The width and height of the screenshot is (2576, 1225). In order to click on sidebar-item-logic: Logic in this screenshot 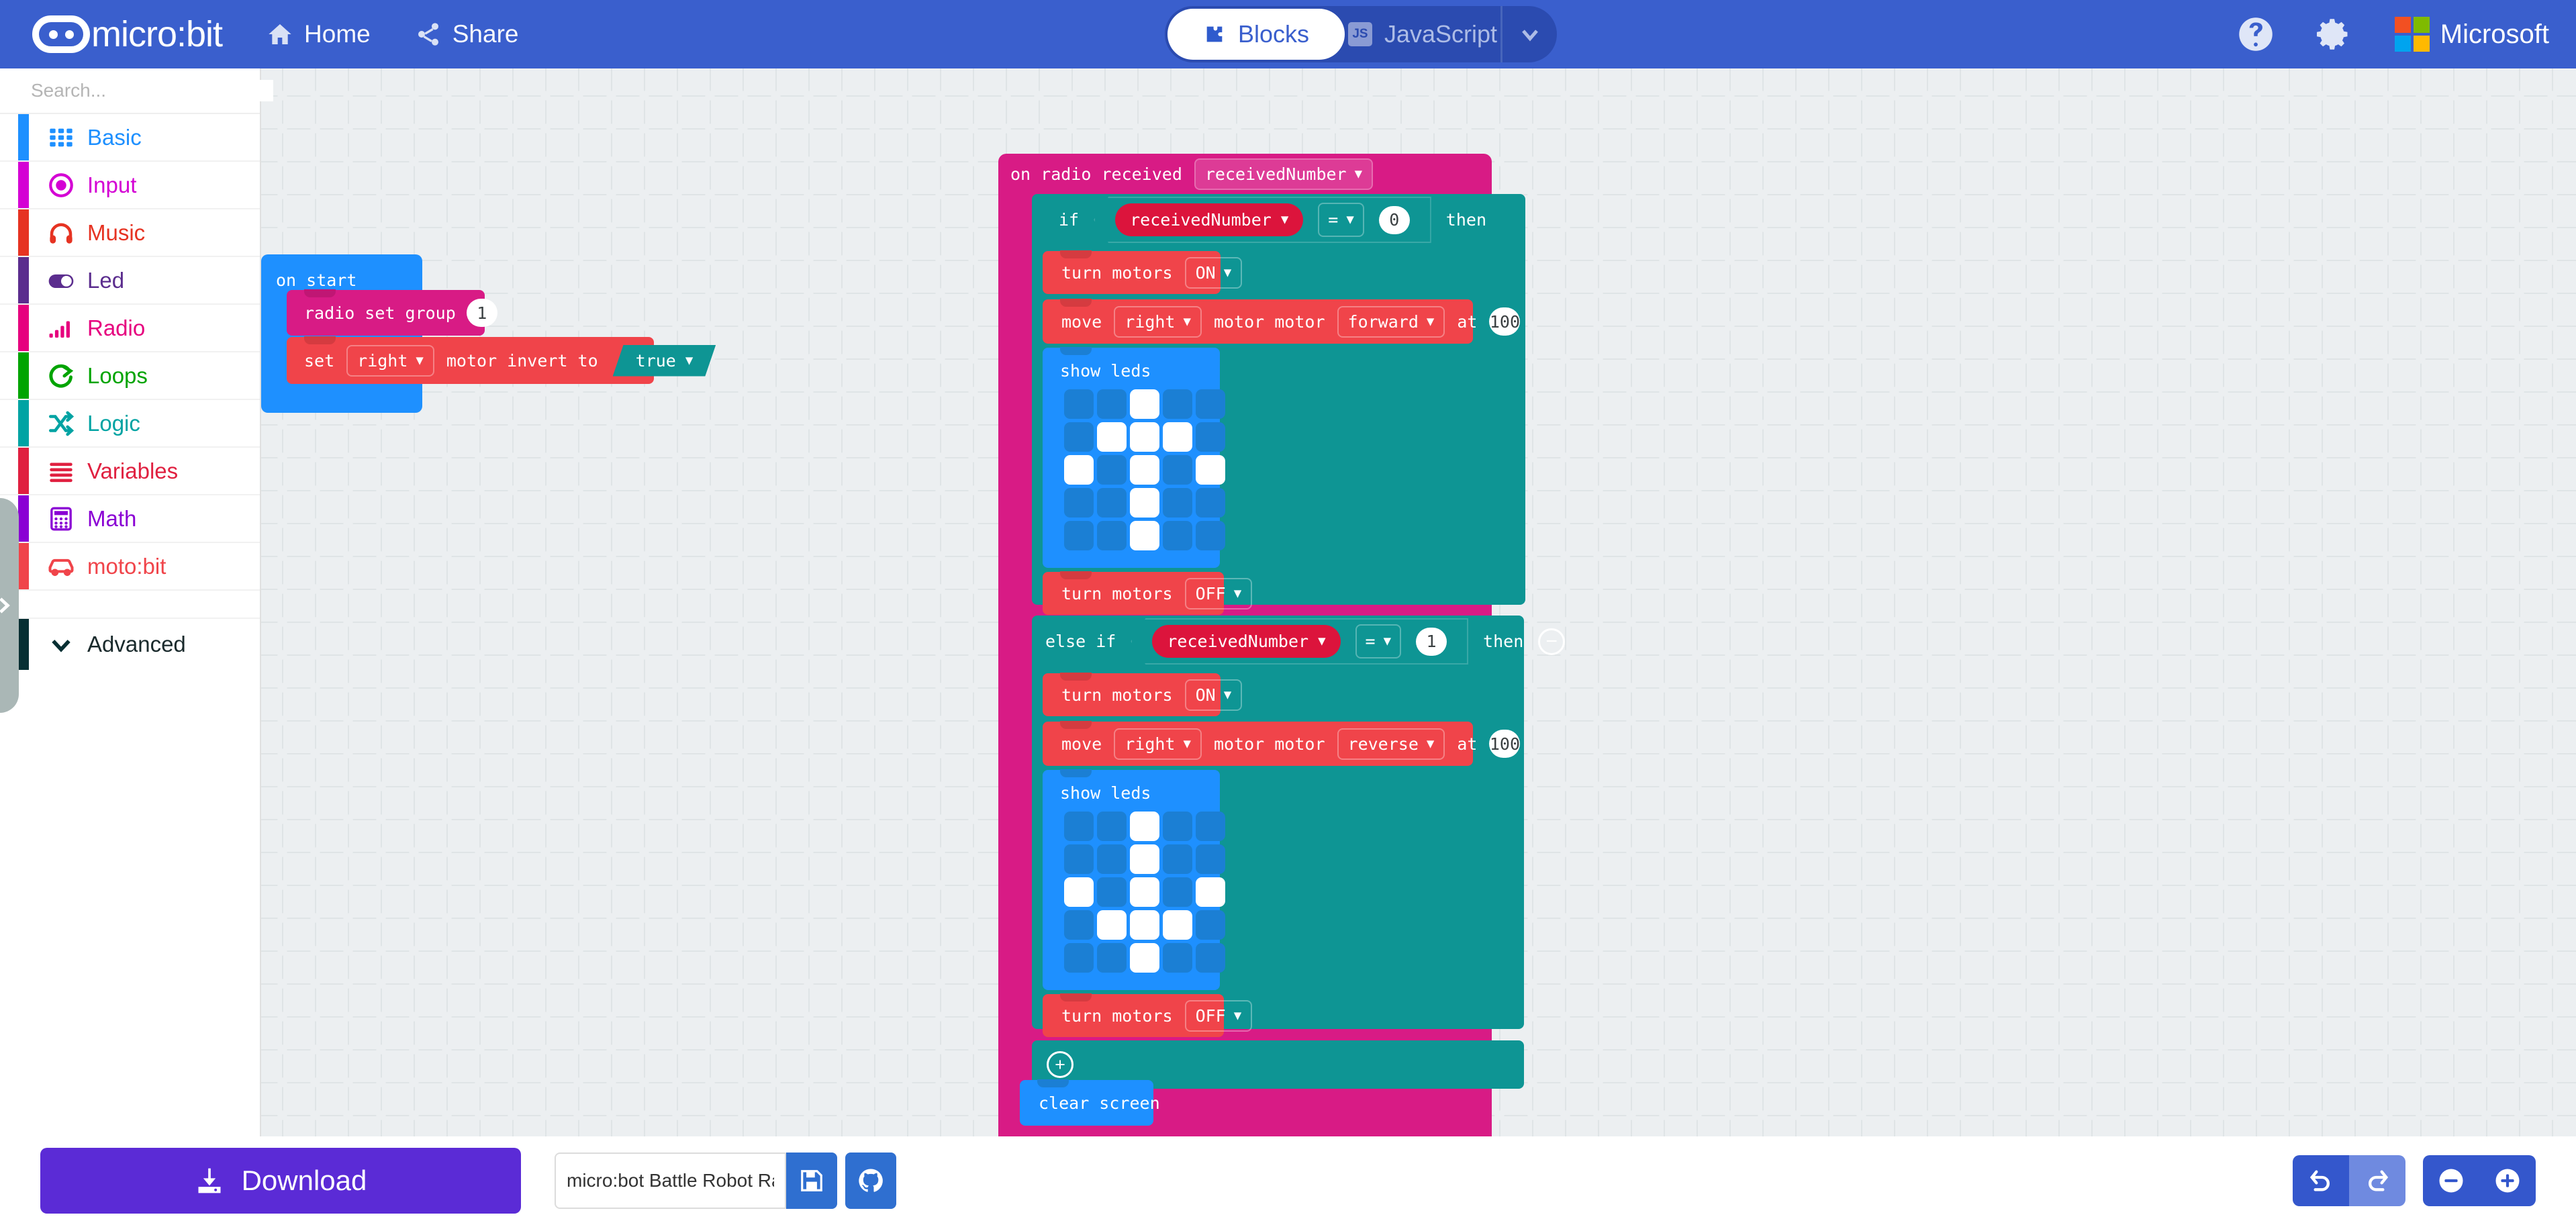, I will do `click(130, 424)`.